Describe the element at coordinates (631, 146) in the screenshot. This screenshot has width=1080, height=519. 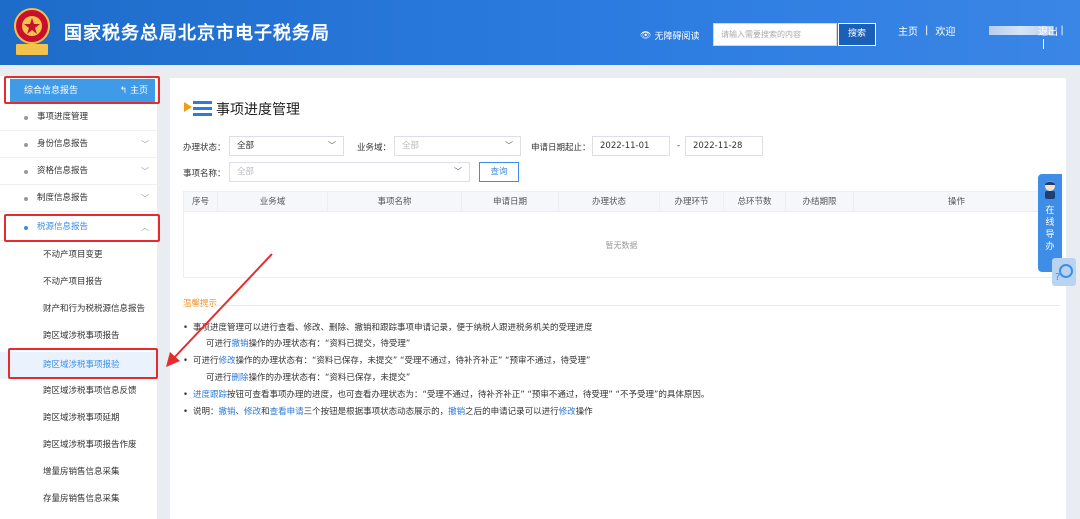
I see `date-from-input: 2022-11-01` at that location.